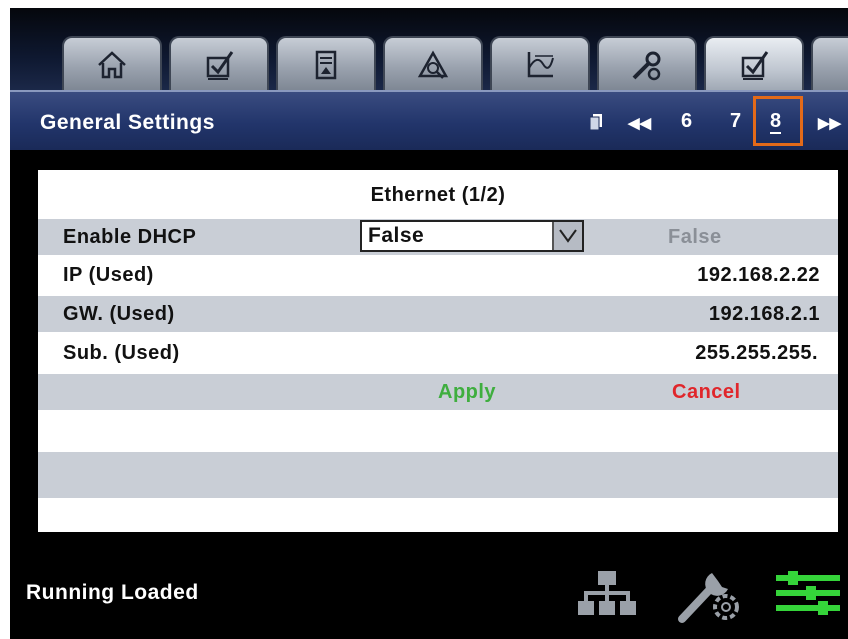 The image size is (848, 639). I want to click on tab-report, so click(326, 64).